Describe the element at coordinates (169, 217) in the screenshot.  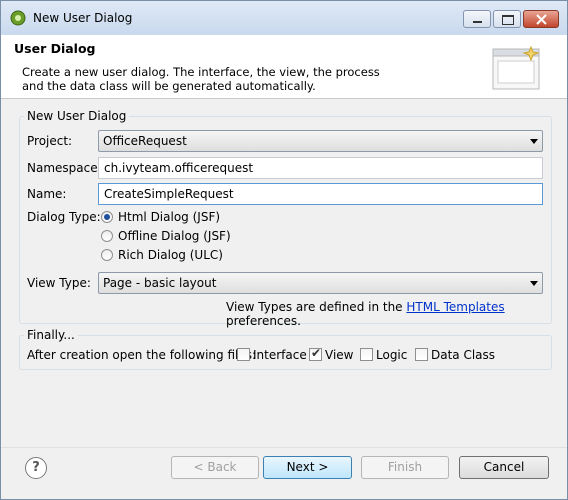
I see `radio-html-dialog-label: Html Dialog (JSF)` at that location.